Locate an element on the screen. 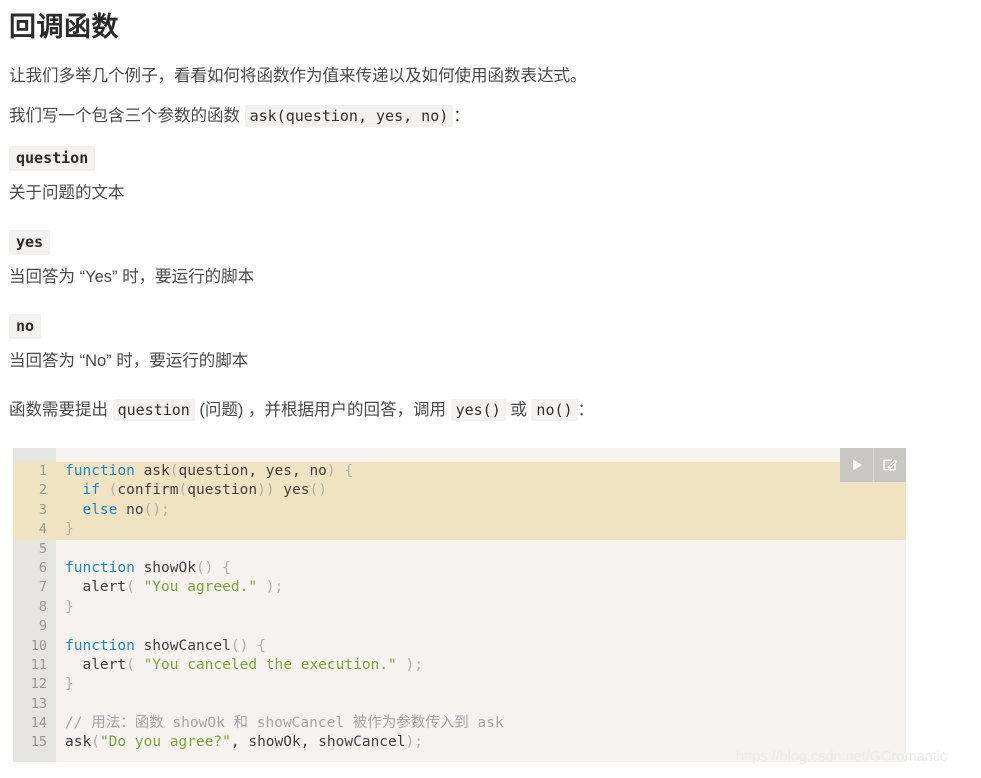  code-line-text: alert( "You agreed." ); is located at coordinates (481, 587).